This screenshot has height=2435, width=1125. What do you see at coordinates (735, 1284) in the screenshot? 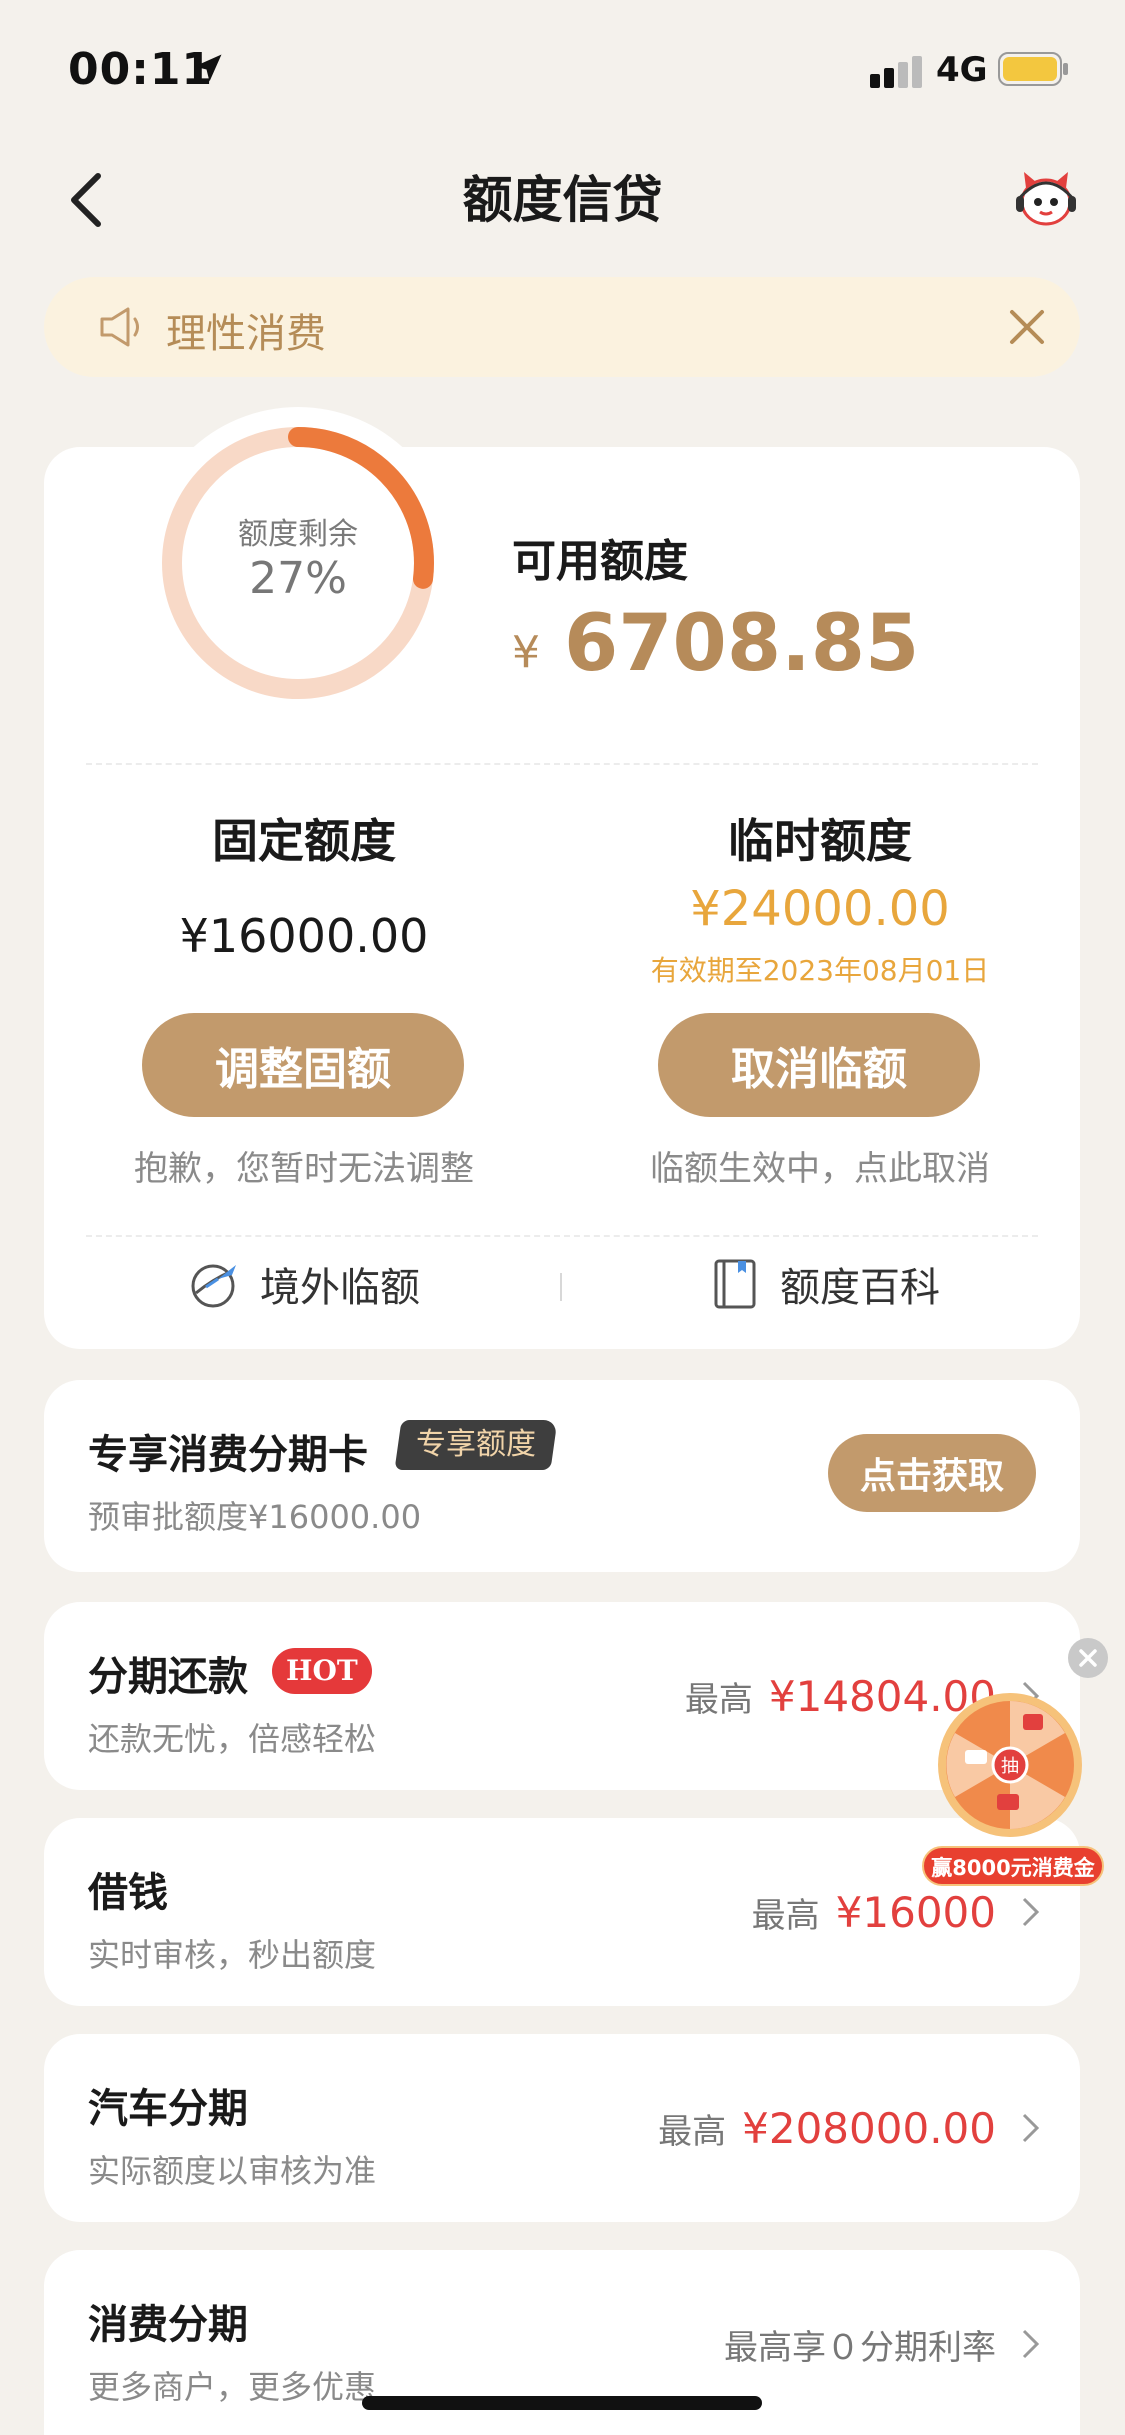
I see `book-icon` at bounding box center [735, 1284].